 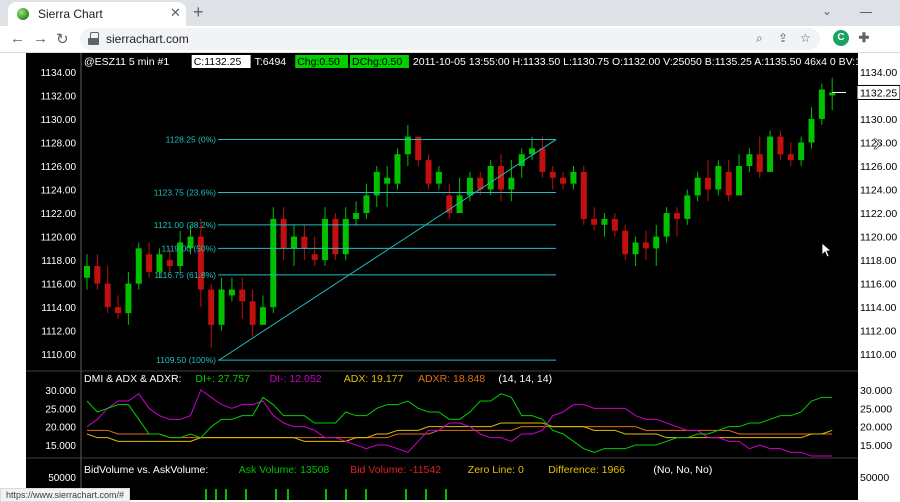 What do you see at coordinates (296, 379) in the screenshot?
I see `di-minus-label: DI-: 12.052` at bounding box center [296, 379].